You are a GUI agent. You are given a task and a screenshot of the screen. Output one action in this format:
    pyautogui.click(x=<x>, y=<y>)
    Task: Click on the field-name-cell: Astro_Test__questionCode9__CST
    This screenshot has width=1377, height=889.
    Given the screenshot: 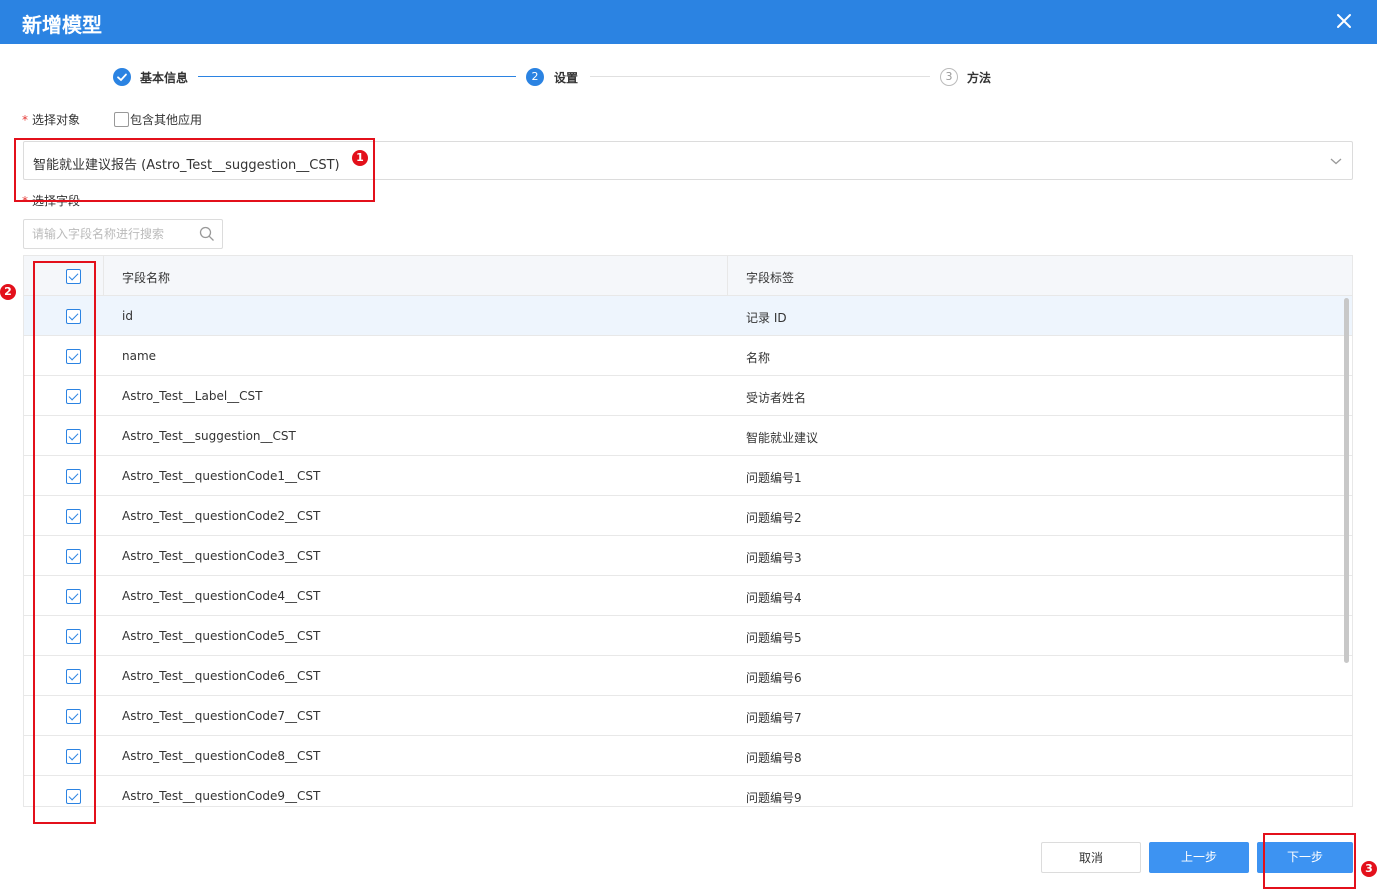 What is the action you would take?
    pyautogui.click(x=221, y=796)
    